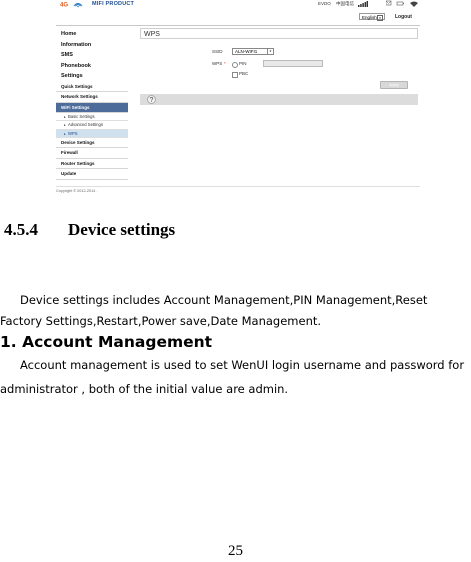 The width and height of the screenshot is (471, 562). I want to click on sidebar-item-sms: SMS, so click(92, 55).